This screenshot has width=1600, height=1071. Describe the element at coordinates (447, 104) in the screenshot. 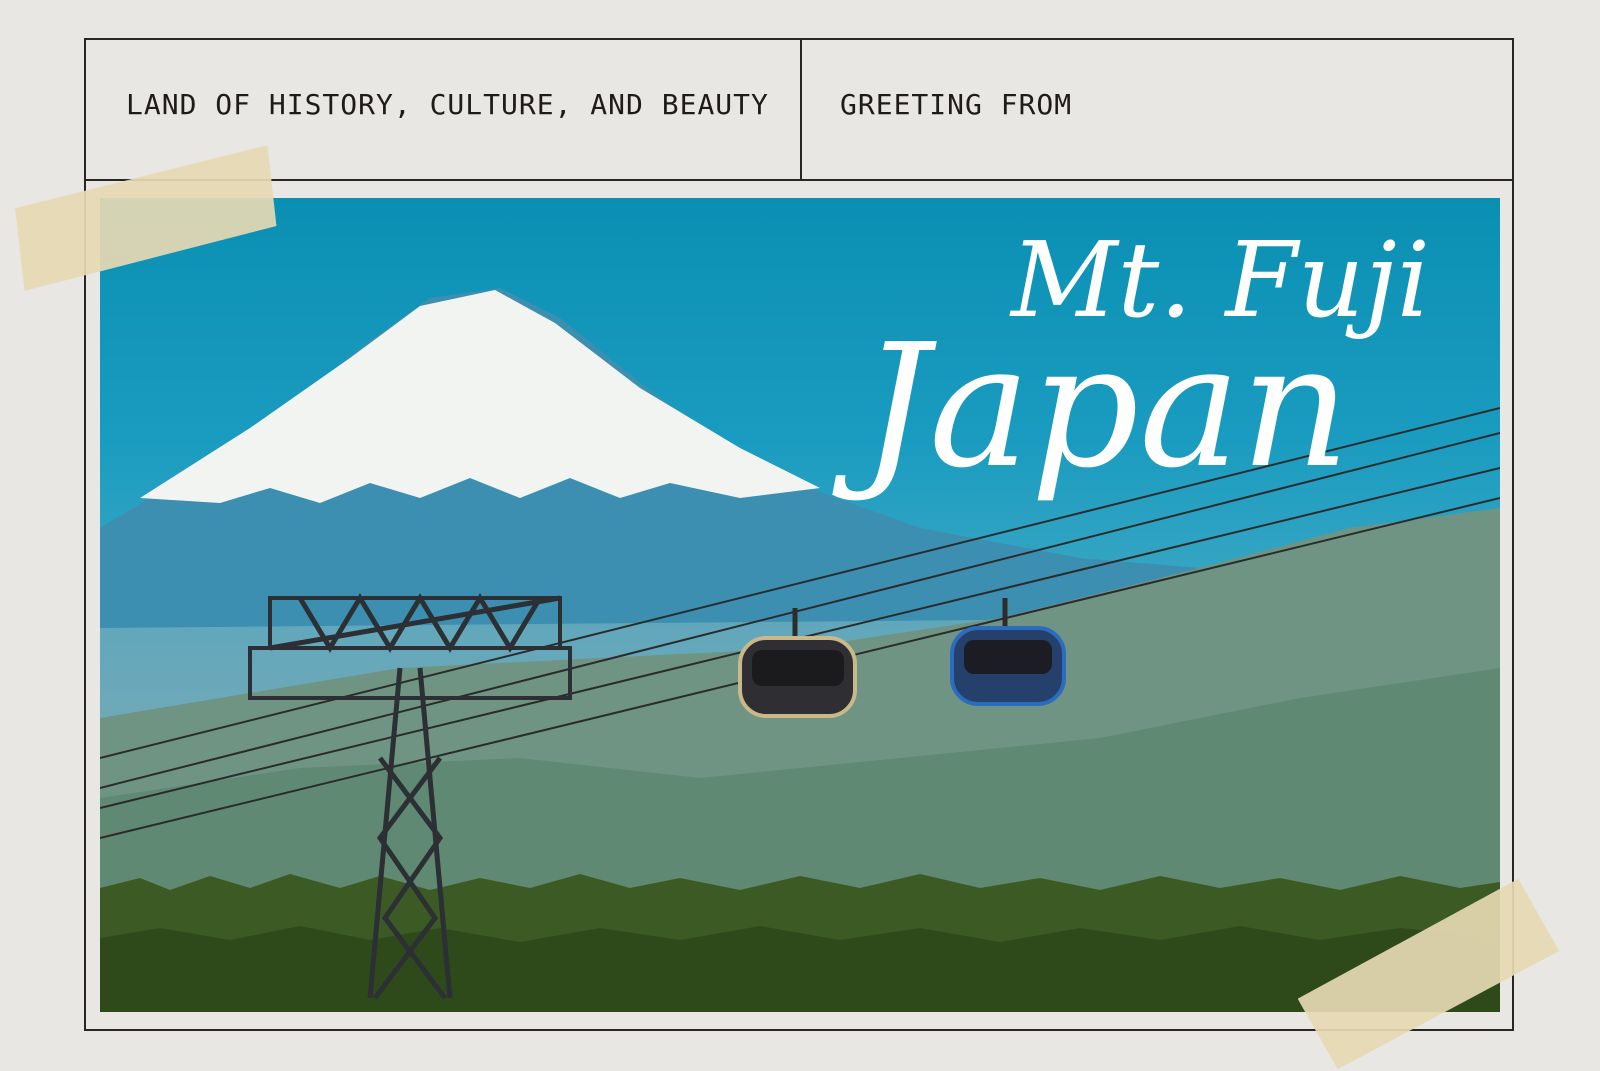

I see `tagline-text: LAND OF HISTORY, CULTURE, AND BEAUTY` at that location.